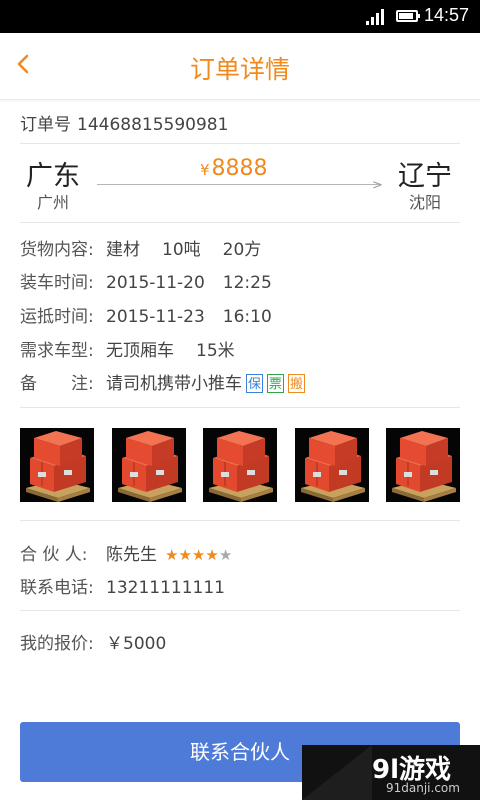  What do you see at coordinates (136, 644) in the screenshot?
I see `my-quote-value: ￥5000` at bounding box center [136, 644].